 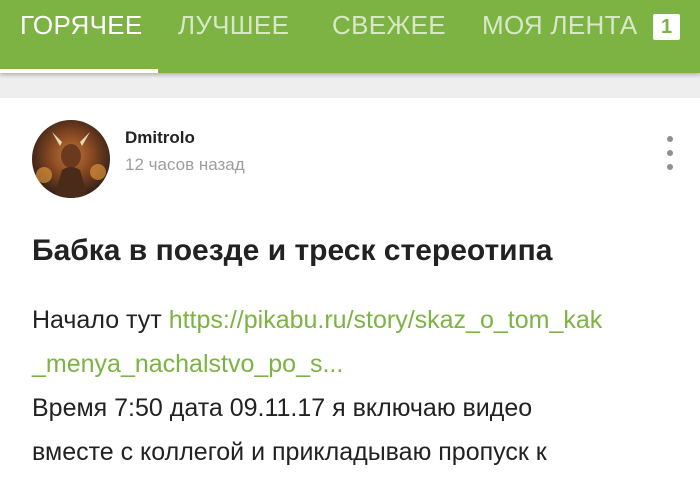 I want to click on post-intro-text: Начало тут, so click(x=97, y=320).